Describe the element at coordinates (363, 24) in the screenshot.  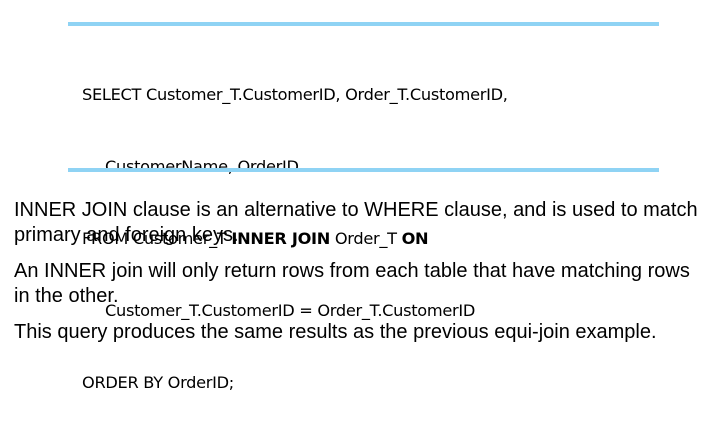
I see `sql-box-top-rule` at that location.